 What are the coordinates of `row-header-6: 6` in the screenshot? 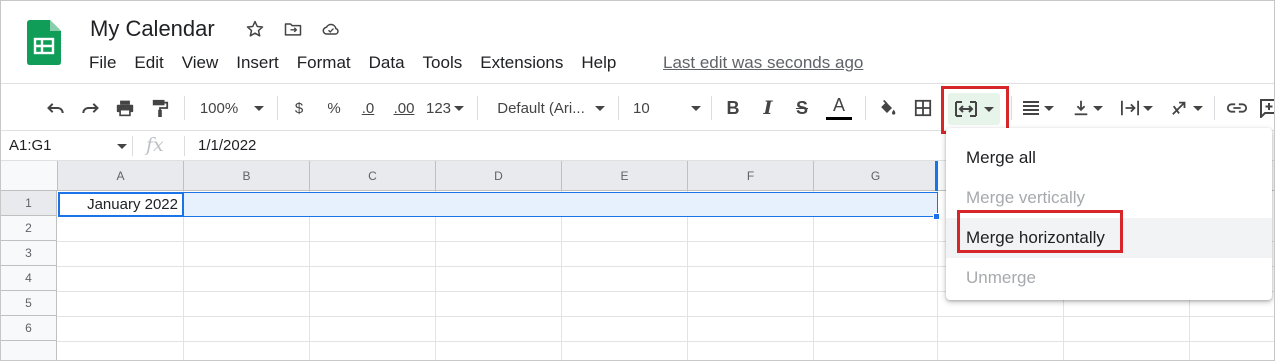 It's located at (29, 328).